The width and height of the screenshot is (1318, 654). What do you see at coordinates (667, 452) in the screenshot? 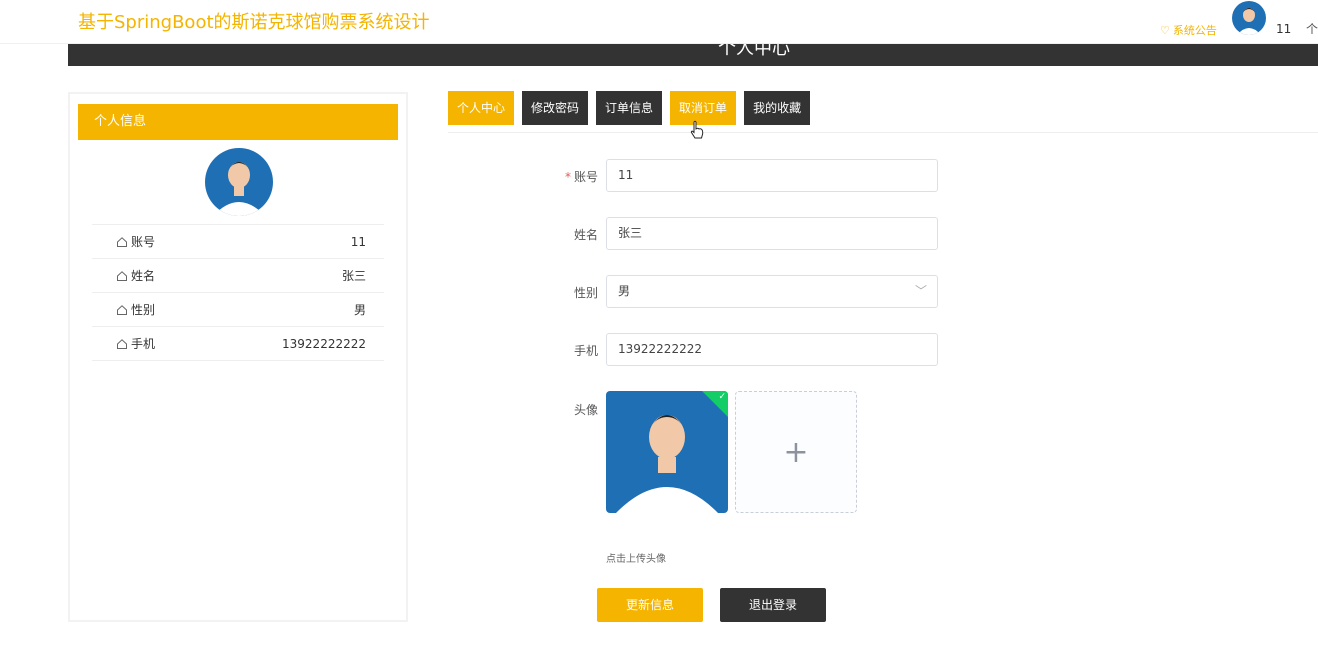
I see `uploaded-avatar: ✓` at bounding box center [667, 452].